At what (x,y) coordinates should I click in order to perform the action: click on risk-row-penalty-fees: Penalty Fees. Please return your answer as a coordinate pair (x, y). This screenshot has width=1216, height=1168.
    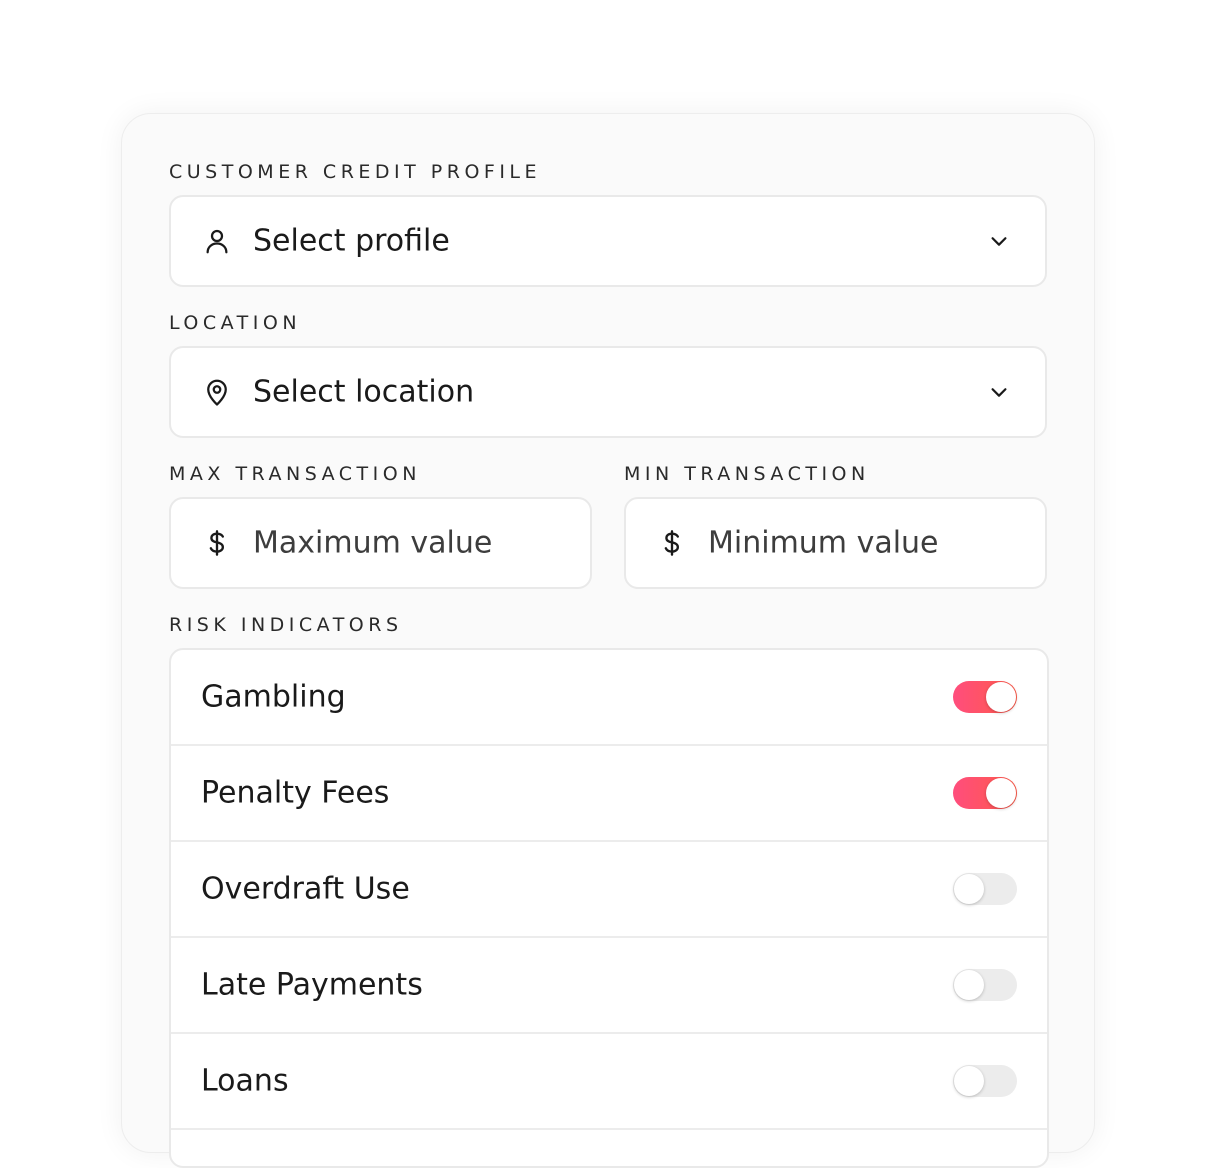
    Looking at the image, I should click on (609, 794).